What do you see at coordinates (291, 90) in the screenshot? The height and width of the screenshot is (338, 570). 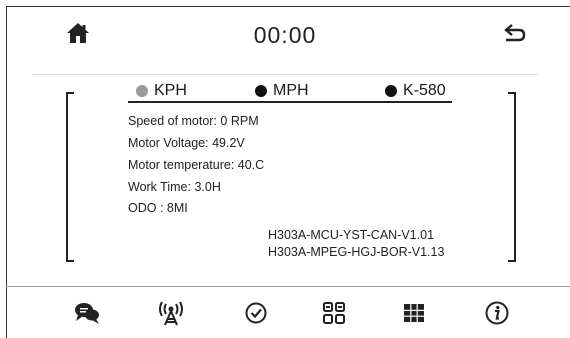 I see `unit-mph-label: MPH` at bounding box center [291, 90].